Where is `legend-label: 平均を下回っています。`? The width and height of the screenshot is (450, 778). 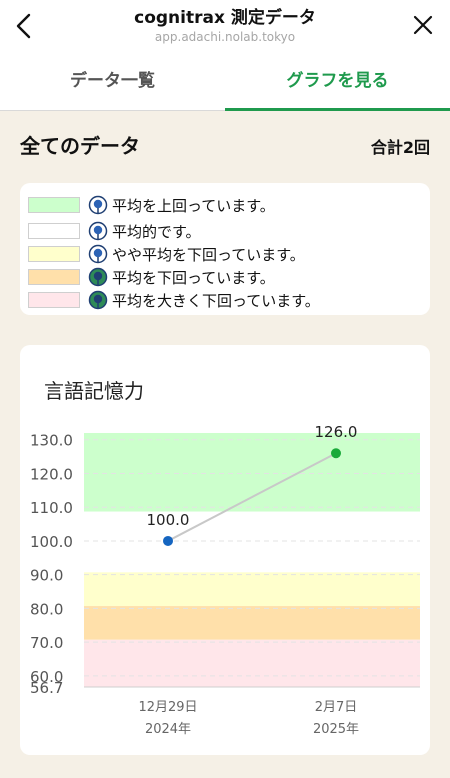 legend-label: 平均を下回っています。 is located at coordinates (193, 277).